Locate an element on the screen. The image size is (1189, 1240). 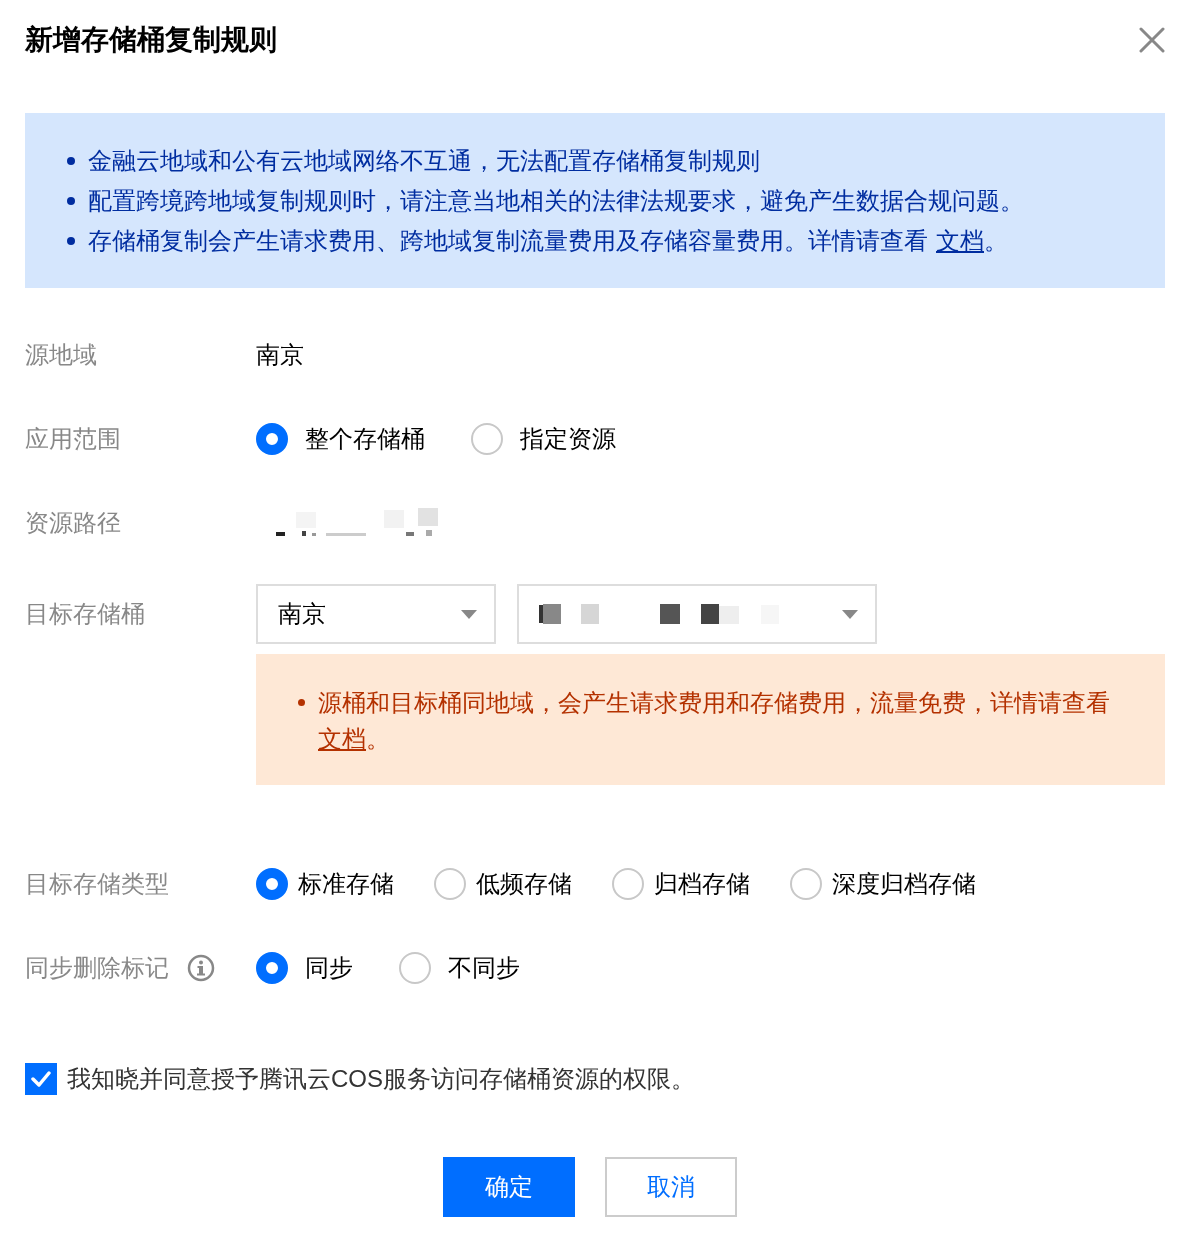
check-icon is located at coordinates (41, 1079).